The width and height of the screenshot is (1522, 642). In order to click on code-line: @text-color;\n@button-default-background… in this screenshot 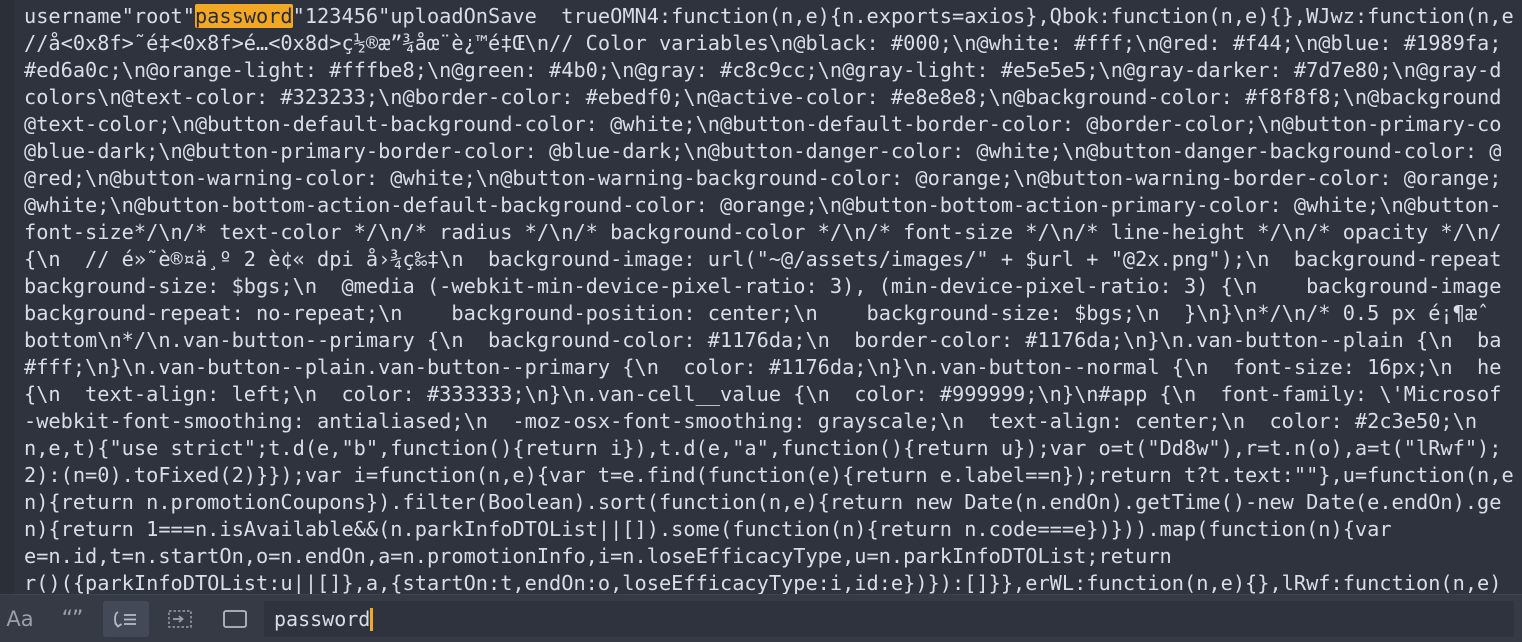, I will do `click(763, 124)`.